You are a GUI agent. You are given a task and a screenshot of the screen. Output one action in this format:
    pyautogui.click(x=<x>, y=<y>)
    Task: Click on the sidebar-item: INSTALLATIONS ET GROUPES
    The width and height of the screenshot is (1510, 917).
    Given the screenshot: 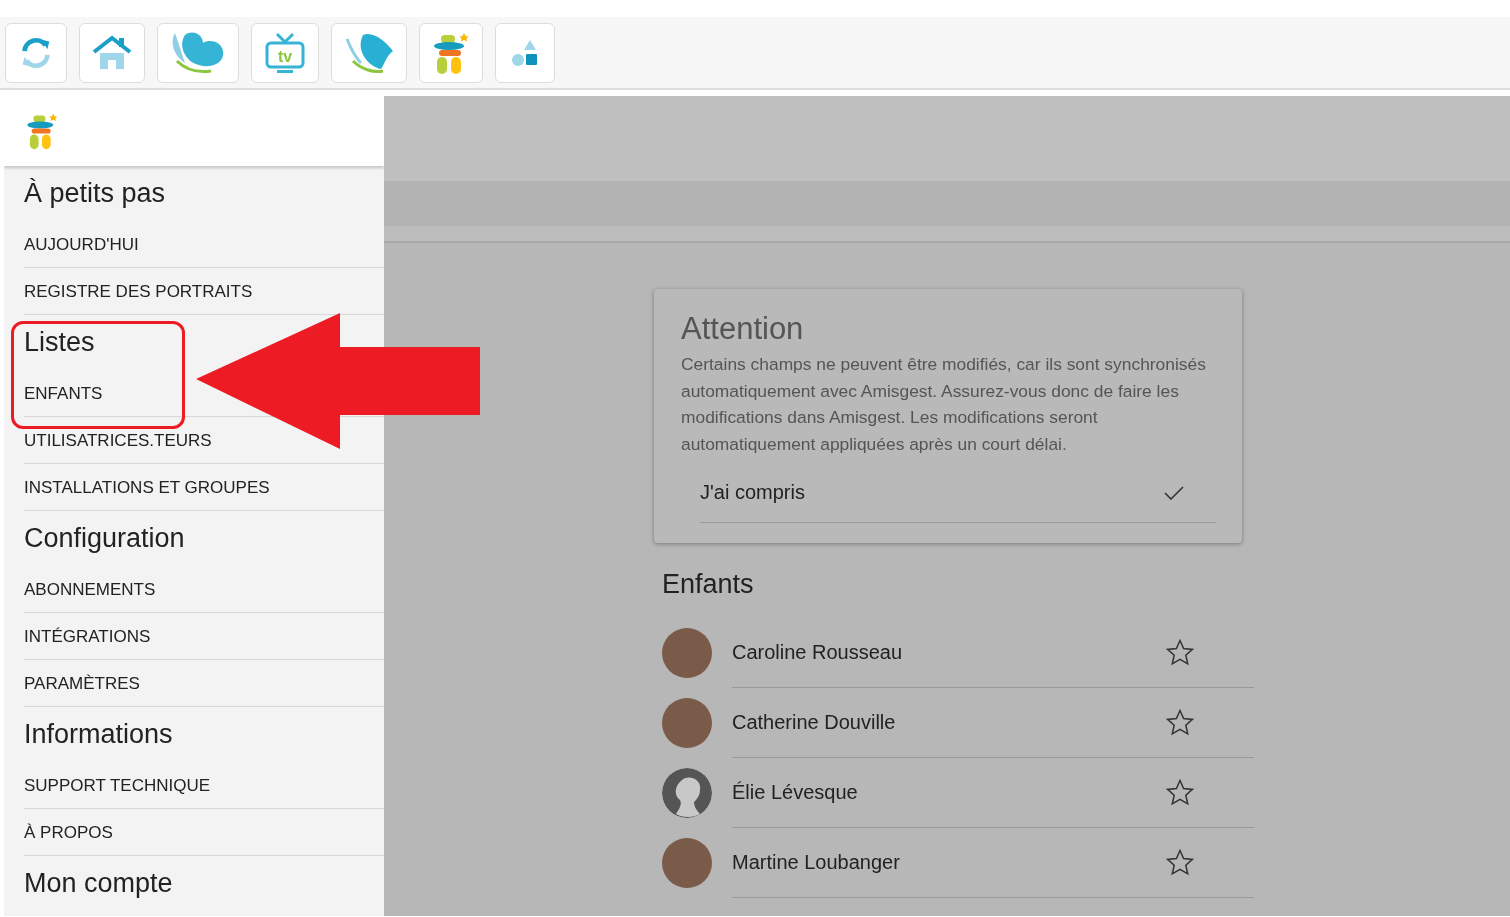 What is the action you would take?
    pyautogui.click(x=147, y=487)
    